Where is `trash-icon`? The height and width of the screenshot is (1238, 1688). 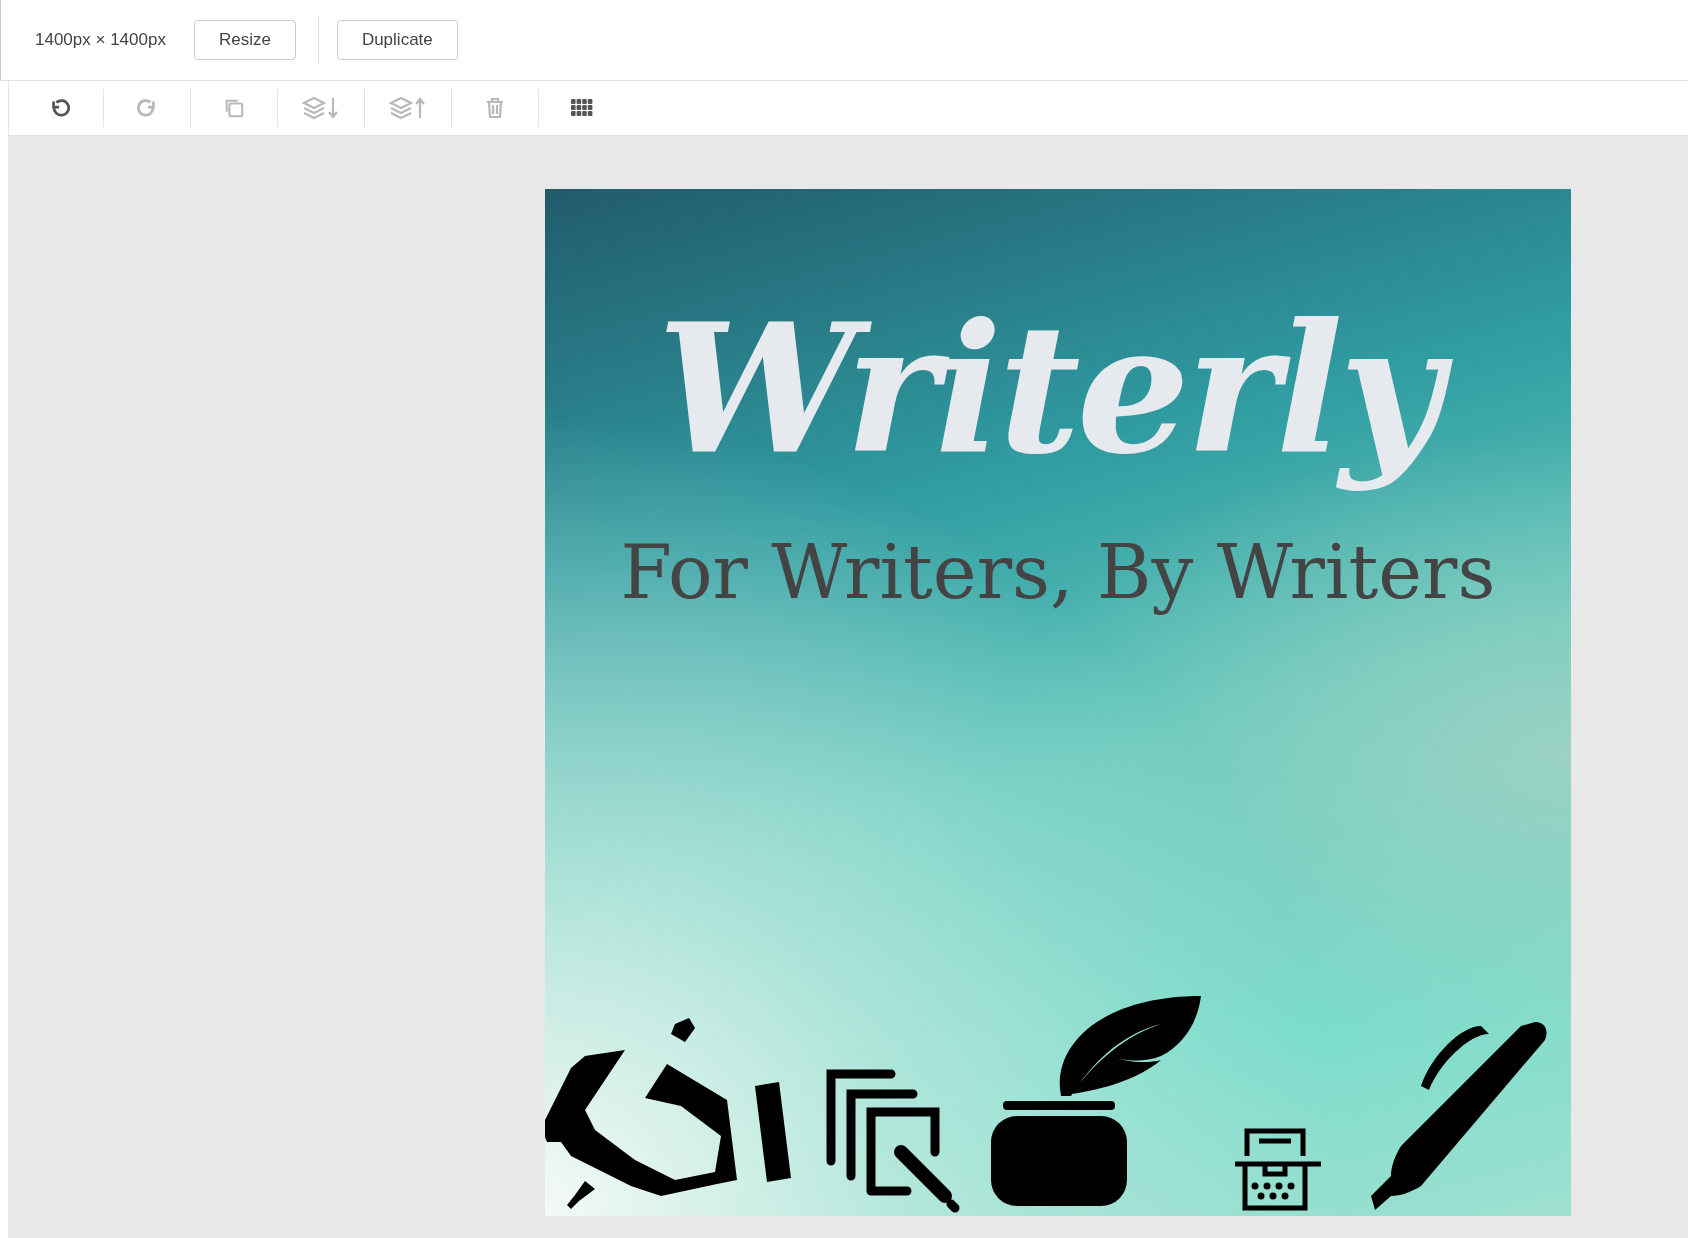
trash-icon is located at coordinates (495, 108).